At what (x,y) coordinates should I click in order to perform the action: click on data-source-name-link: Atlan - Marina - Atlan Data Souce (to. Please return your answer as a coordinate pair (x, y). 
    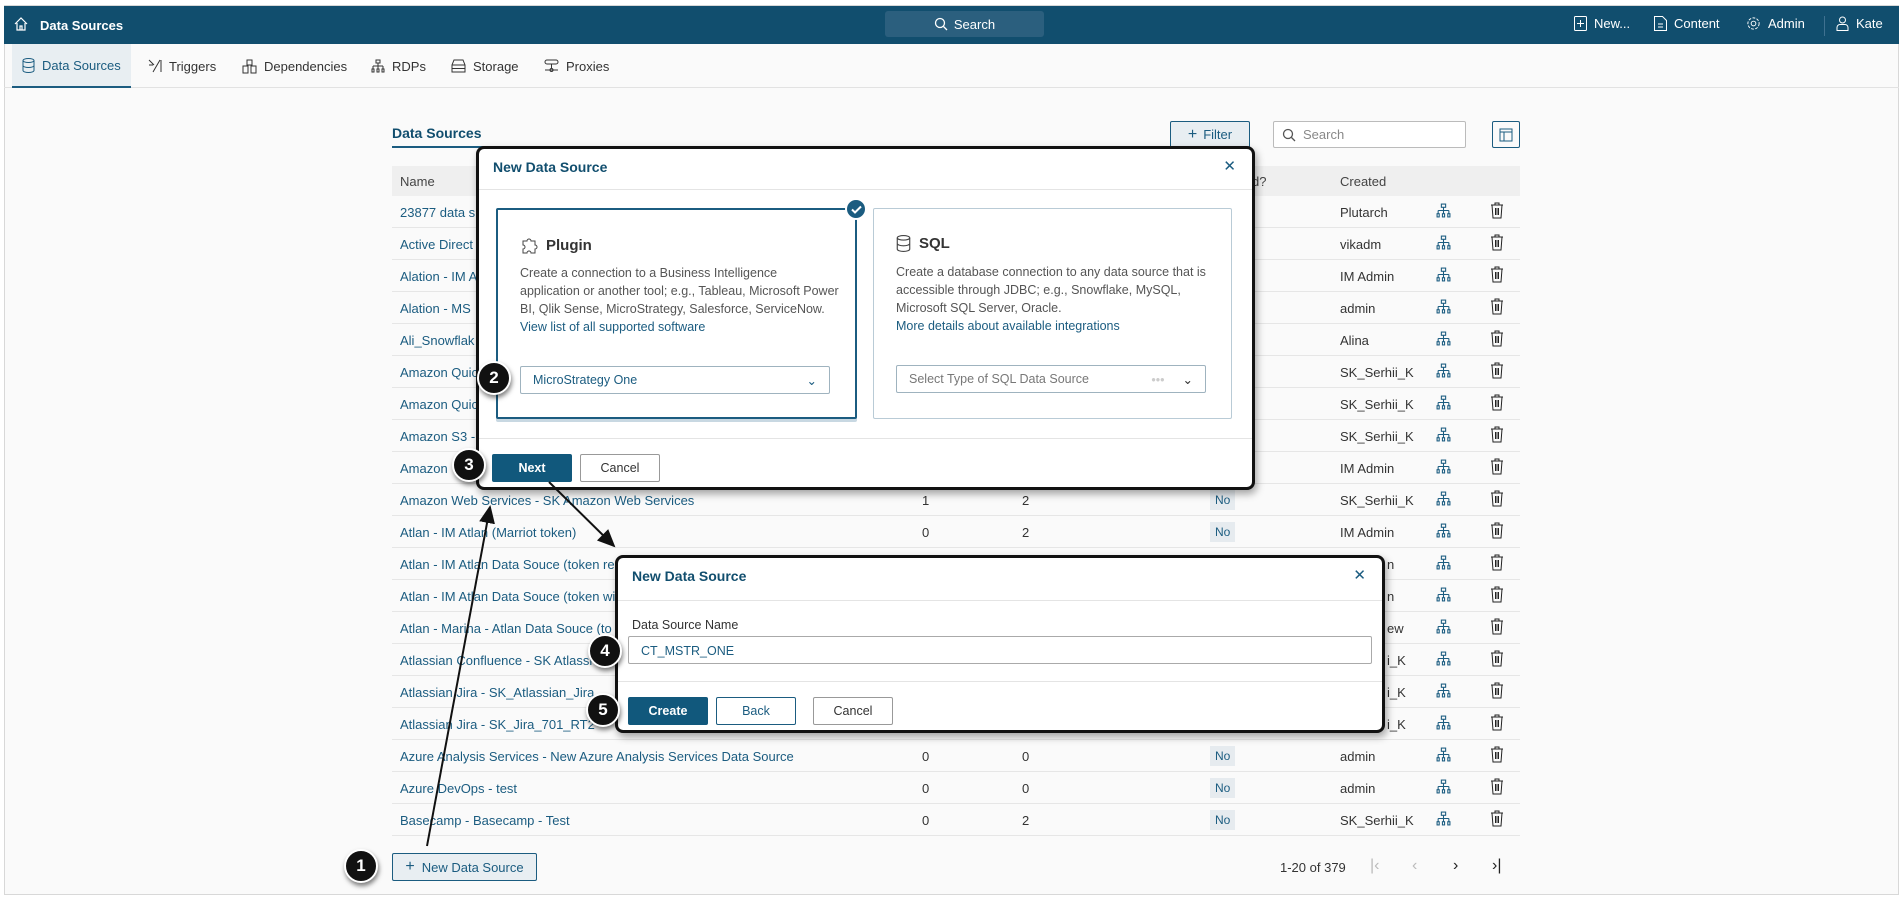
    Looking at the image, I should click on (506, 628).